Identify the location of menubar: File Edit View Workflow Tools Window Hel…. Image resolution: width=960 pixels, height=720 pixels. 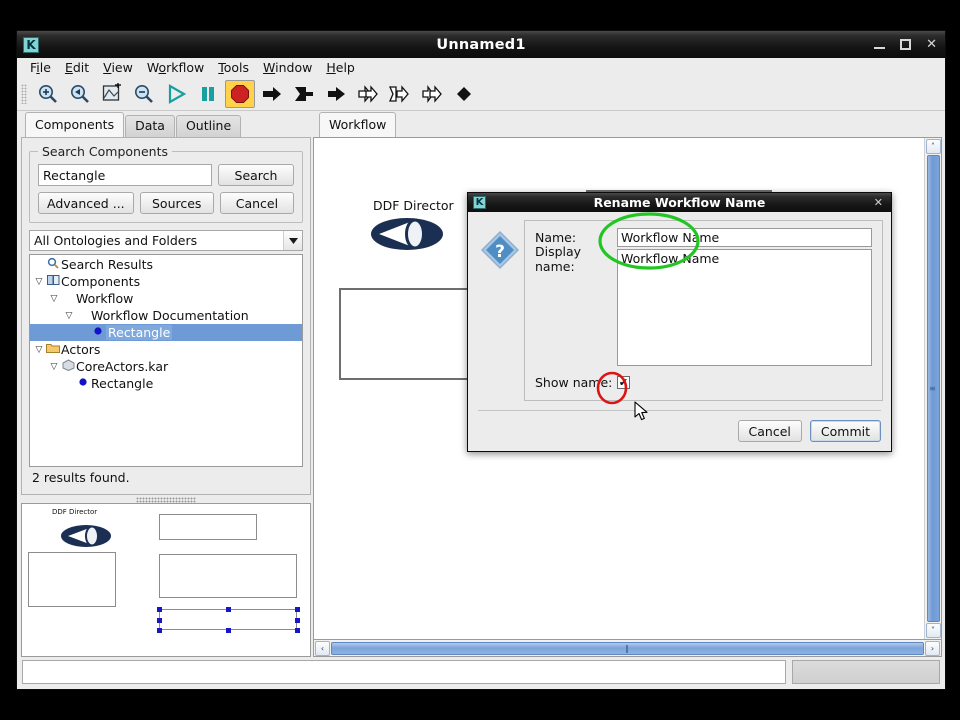
(481, 67).